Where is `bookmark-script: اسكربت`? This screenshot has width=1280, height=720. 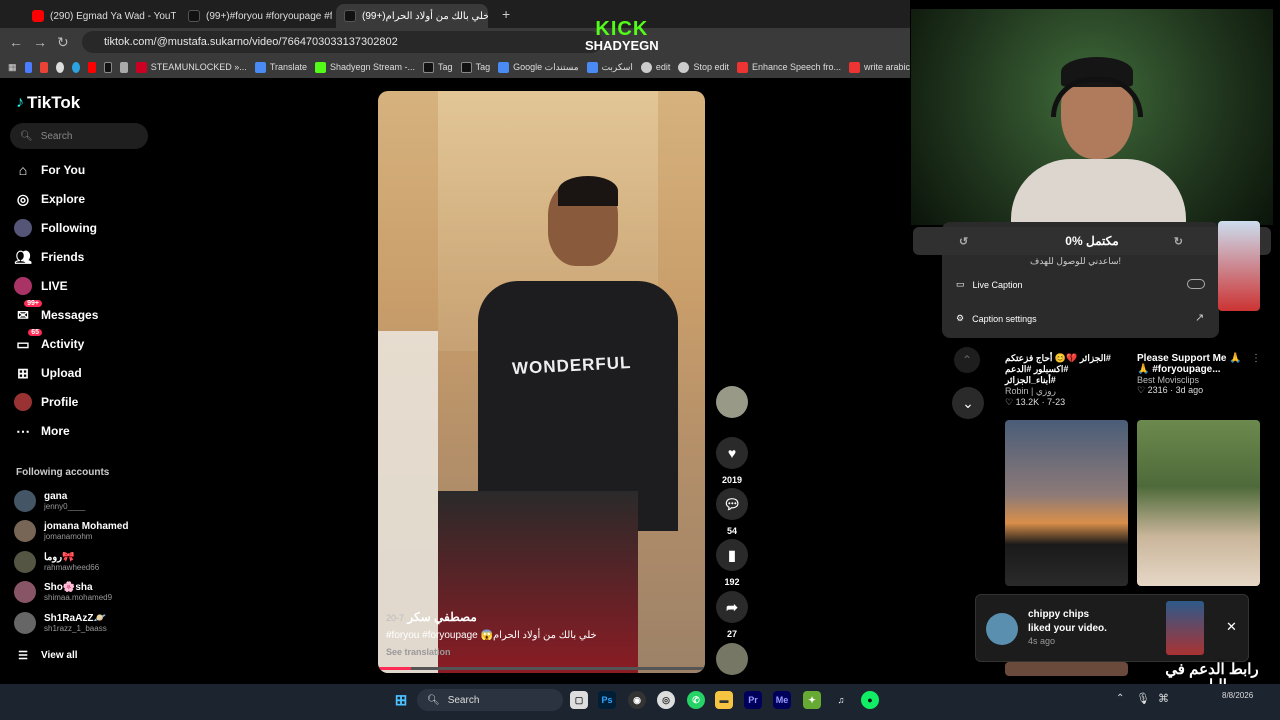 bookmark-script: اسكربت is located at coordinates (609, 67).